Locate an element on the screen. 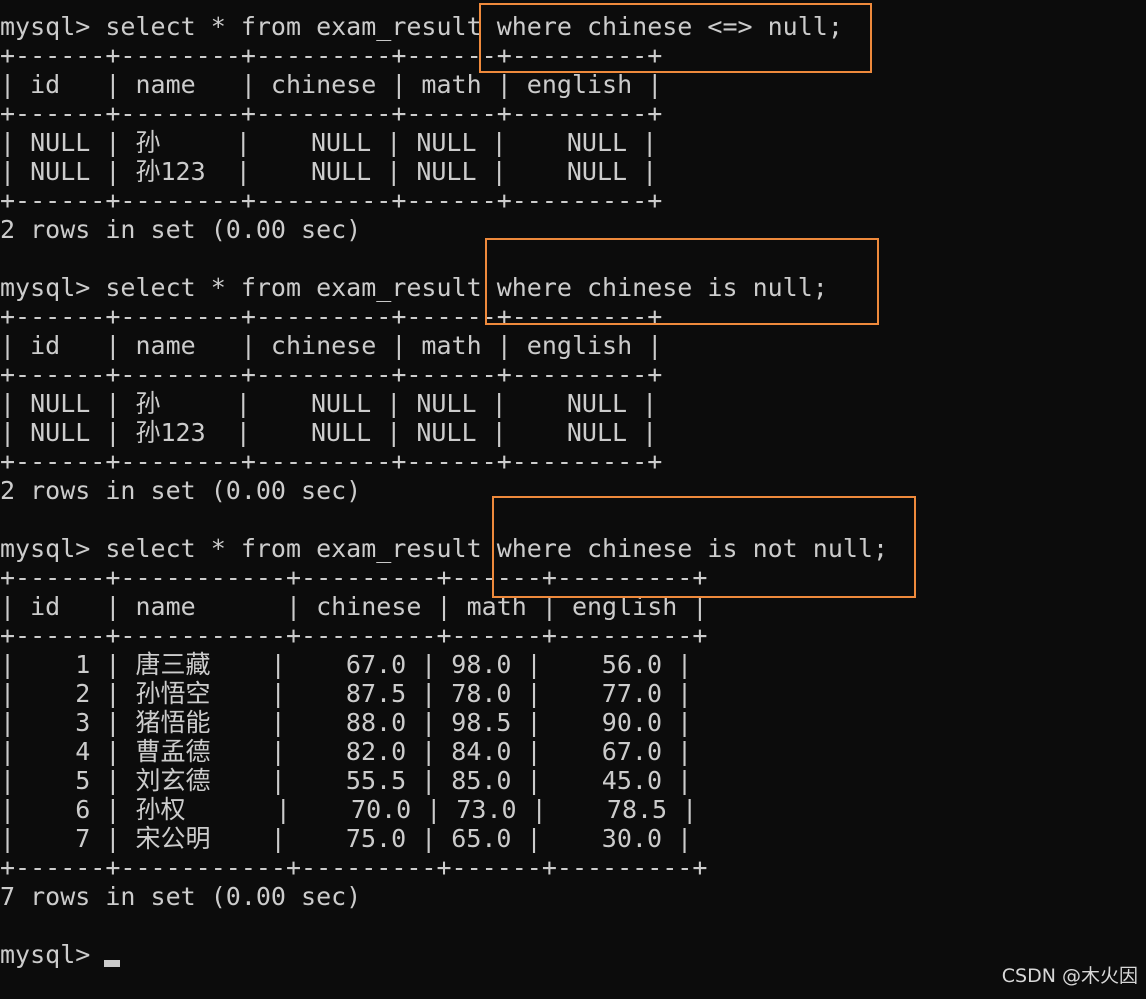 This screenshot has width=1146, height=999. result-summary: 7 rows in set (0.00 sec) is located at coordinates (181, 896).